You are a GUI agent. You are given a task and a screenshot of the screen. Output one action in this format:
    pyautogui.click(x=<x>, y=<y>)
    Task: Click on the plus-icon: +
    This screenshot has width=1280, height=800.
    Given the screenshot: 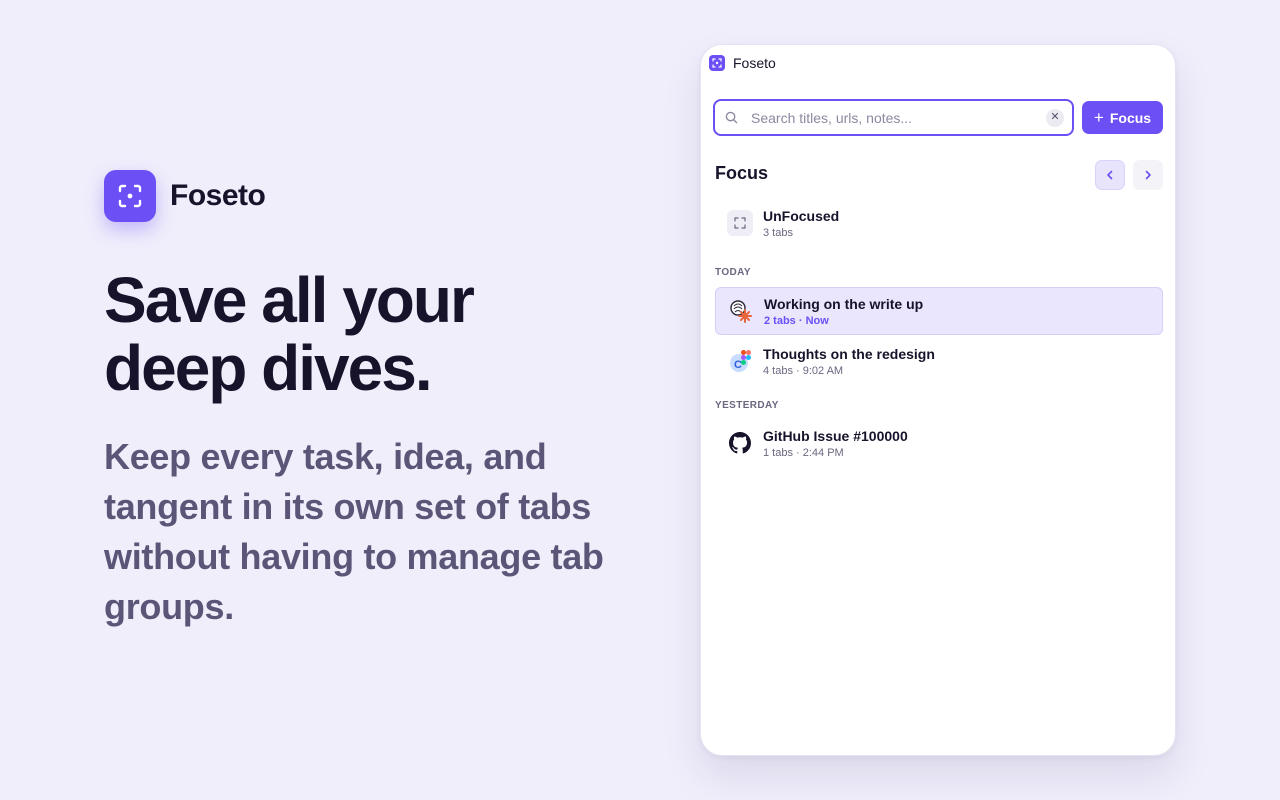 What is the action you would take?
    pyautogui.click(x=1098, y=117)
    